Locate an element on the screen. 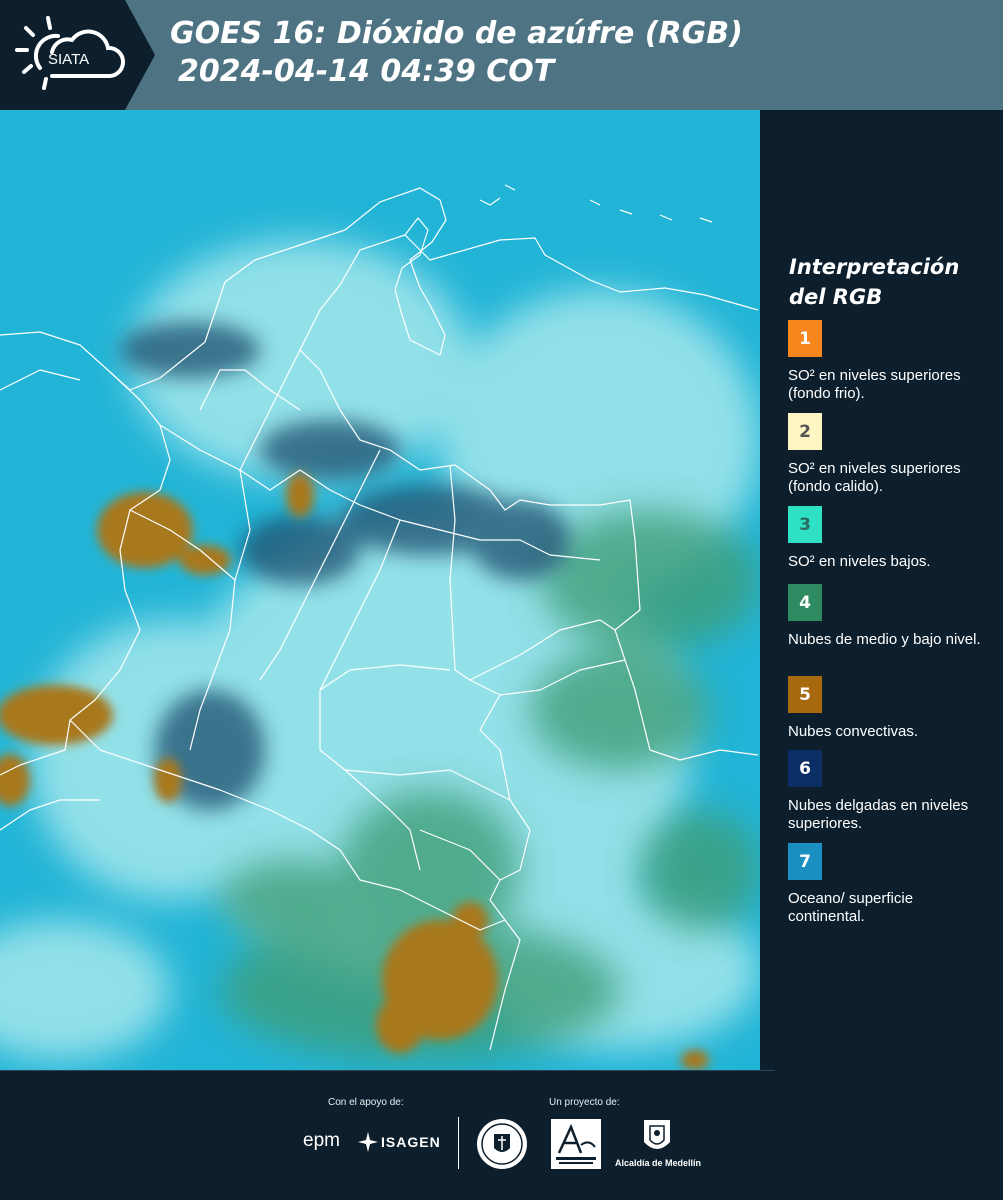  legend-swatch-5: 5 is located at coordinates (805, 694).